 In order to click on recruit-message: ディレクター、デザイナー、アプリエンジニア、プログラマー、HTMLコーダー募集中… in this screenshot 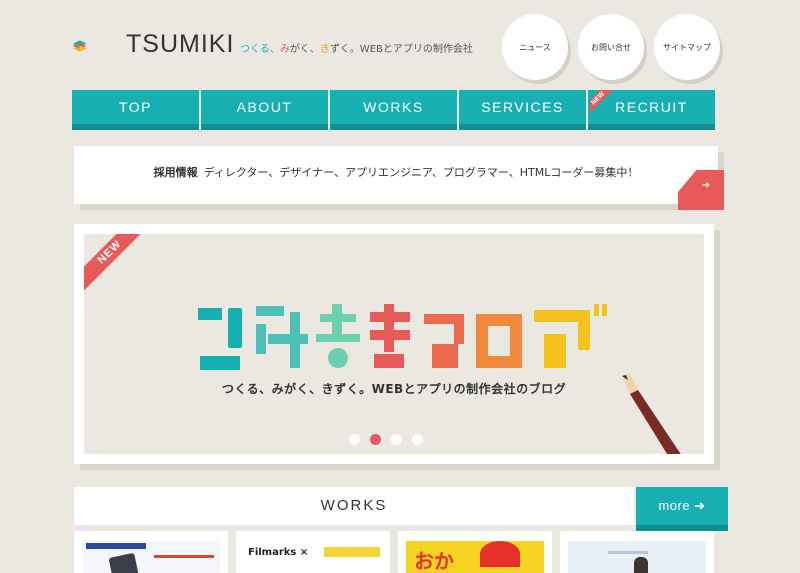, I will do `click(421, 172)`.